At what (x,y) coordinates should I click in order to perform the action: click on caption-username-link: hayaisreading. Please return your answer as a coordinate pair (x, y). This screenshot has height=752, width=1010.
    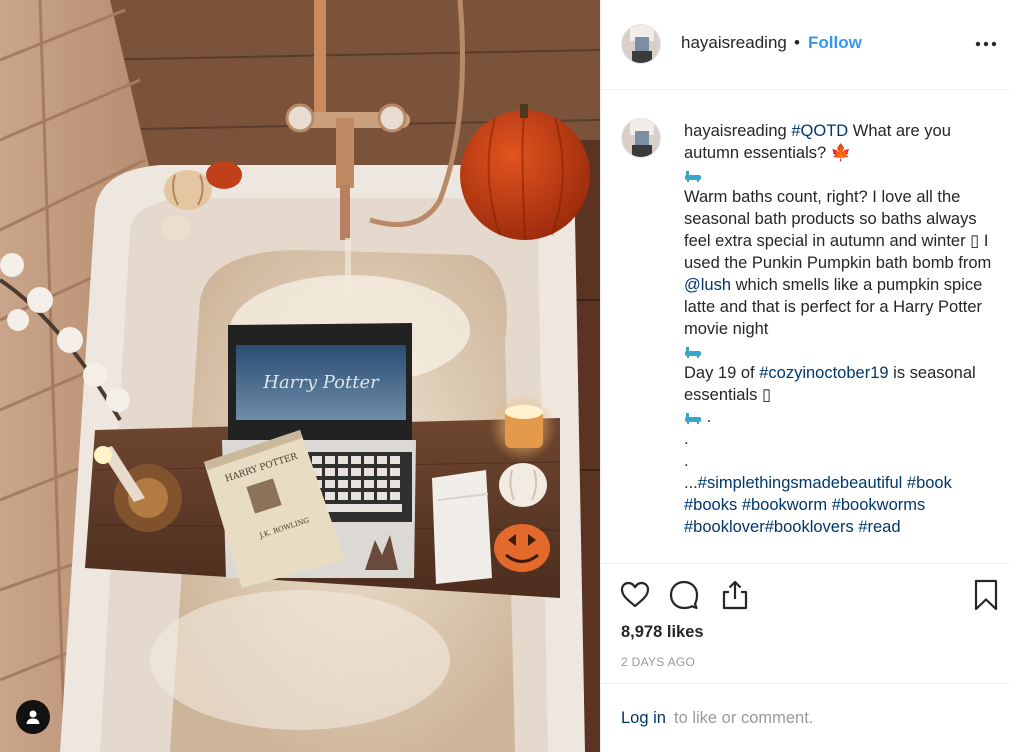
    Looking at the image, I should click on (735, 131).